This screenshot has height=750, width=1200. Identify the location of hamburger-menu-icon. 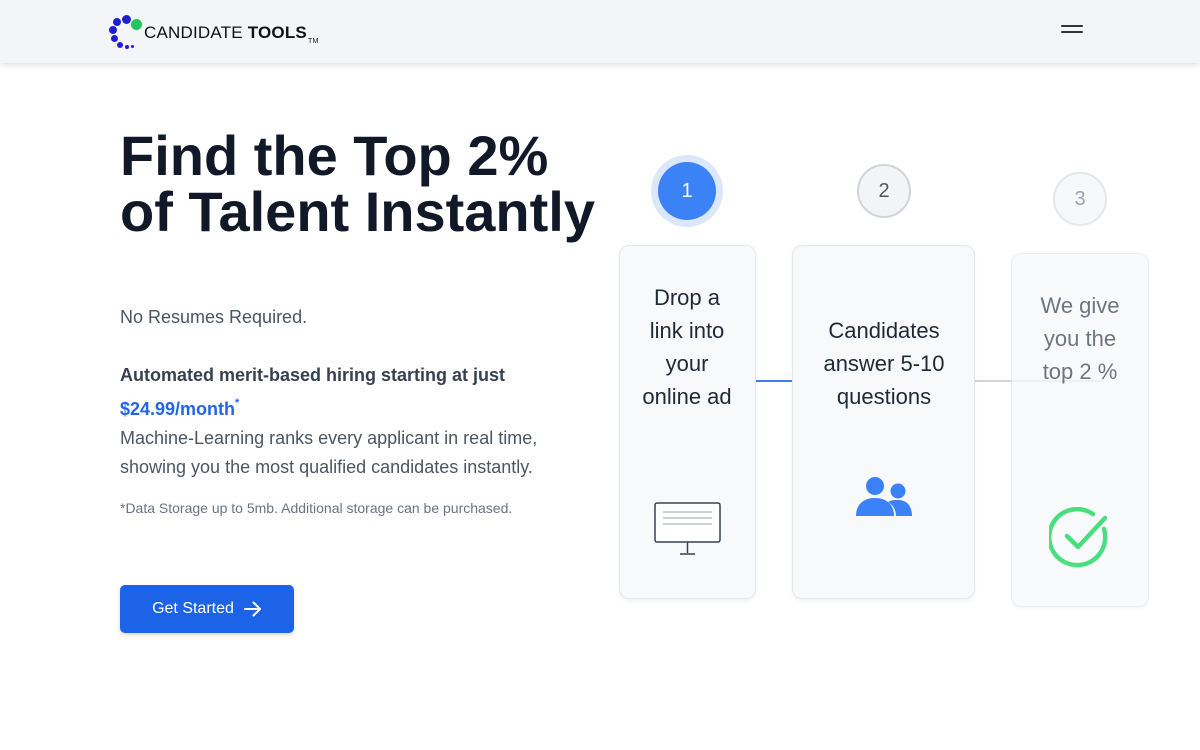
(1072, 32).